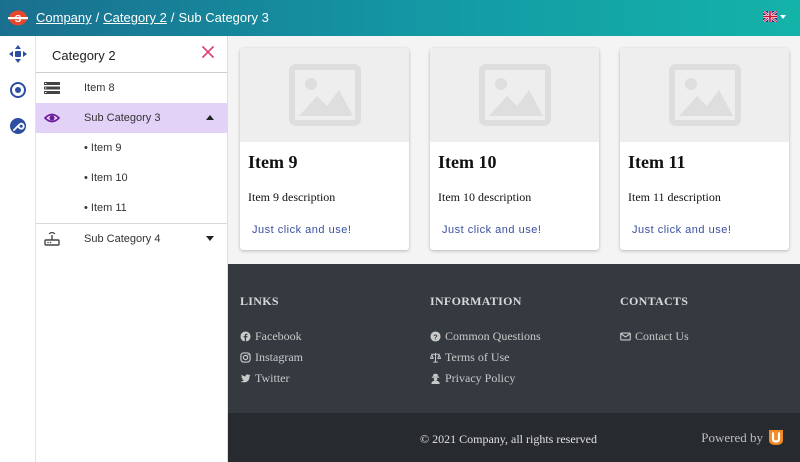 The width and height of the screenshot is (800, 462). I want to click on sub-item-label: • Item 9, so click(103, 148).